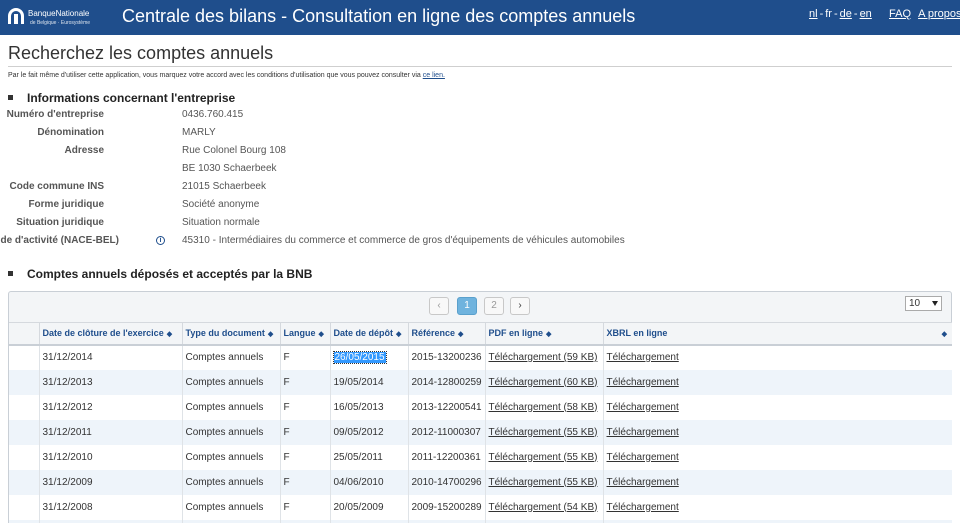 The width and height of the screenshot is (960, 523). What do you see at coordinates (923, 303) in the screenshot?
I see `page-size-select: 10` at bounding box center [923, 303].